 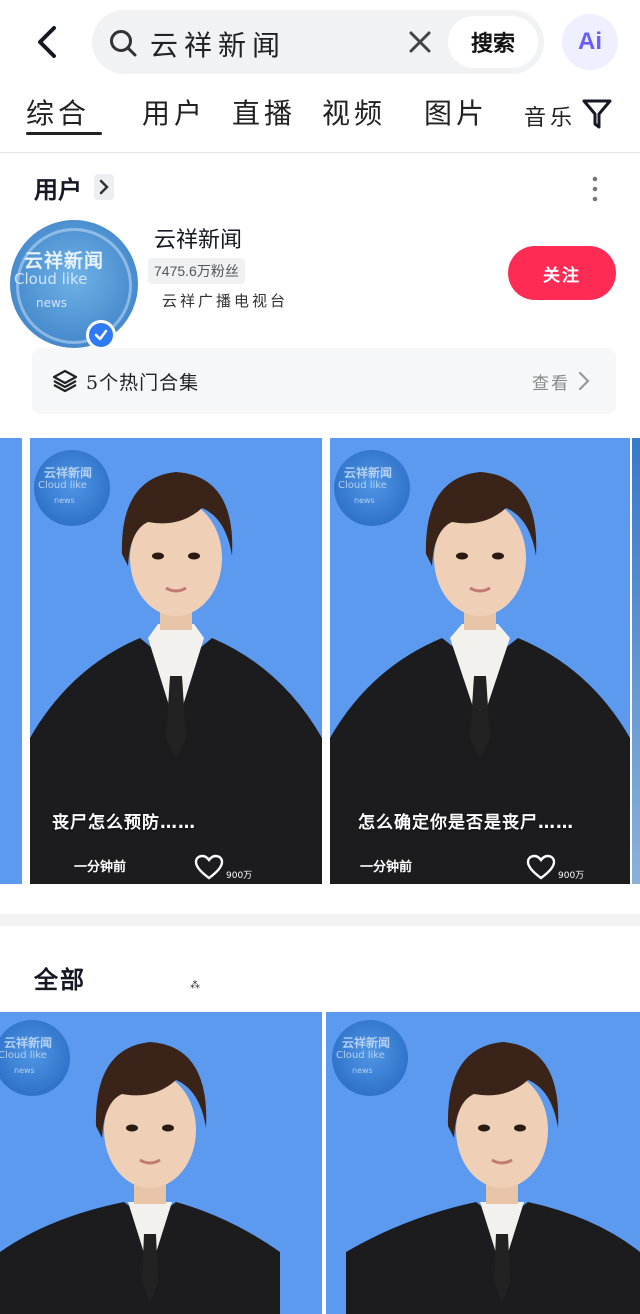 What do you see at coordinates (174, 112) in the screenshot?
I see `tab-users: 用户` at bounding box center [174, 112].